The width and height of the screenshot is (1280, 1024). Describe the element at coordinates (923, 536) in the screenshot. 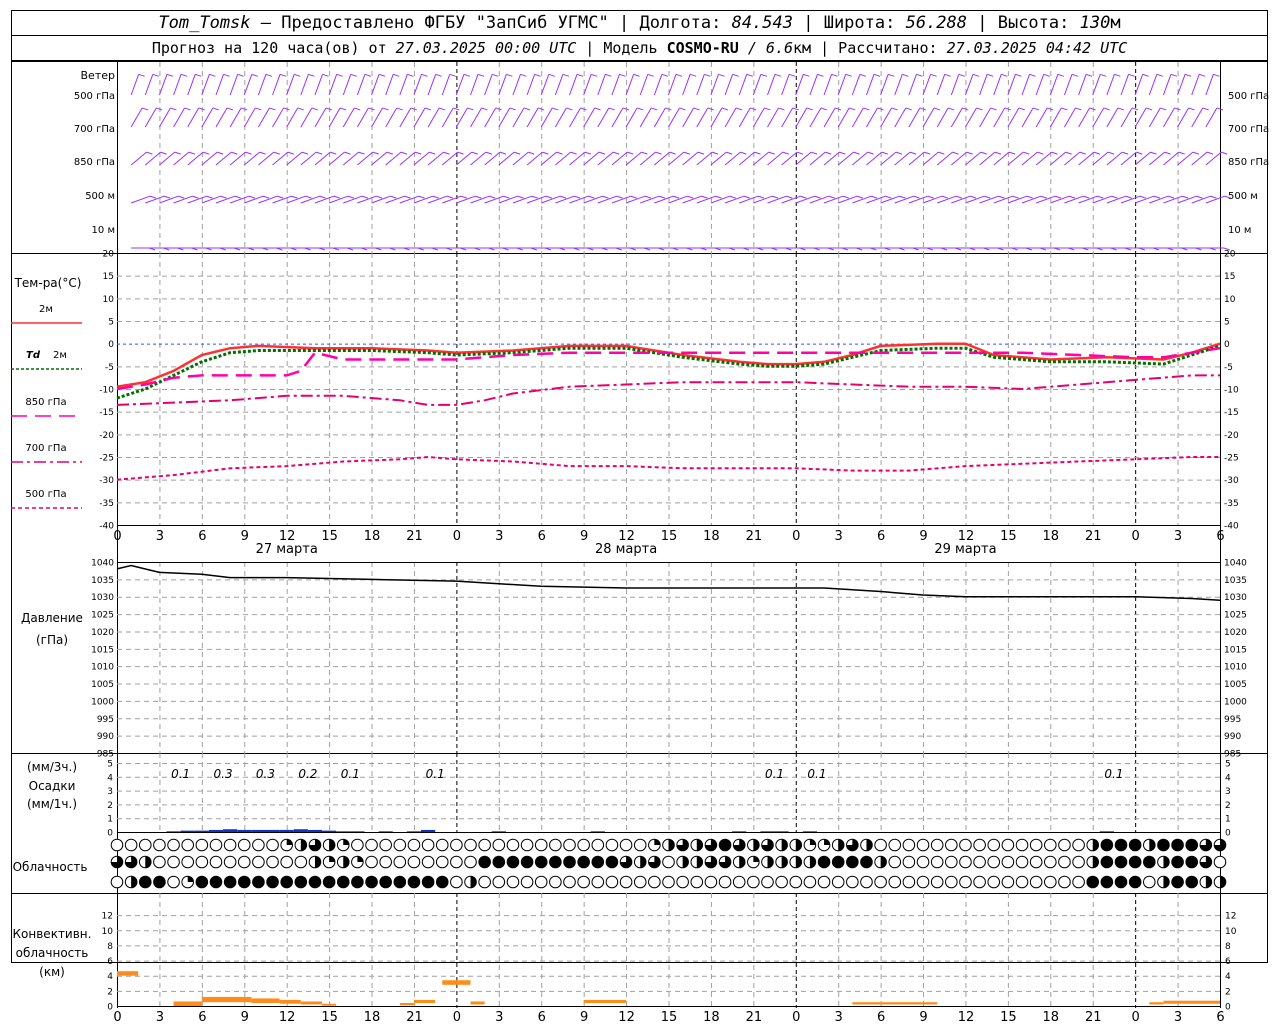

I see `hour-tick-label: 9` at that location.